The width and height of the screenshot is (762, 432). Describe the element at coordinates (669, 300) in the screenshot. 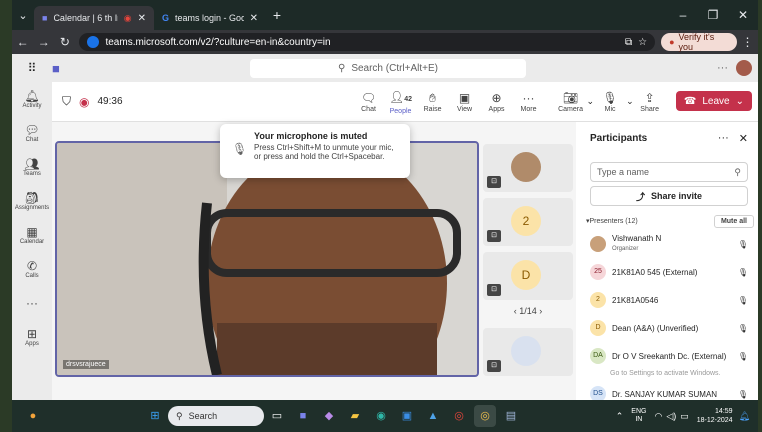

I see `list-item: 2 21K81A0546 🎙︎` at that location.